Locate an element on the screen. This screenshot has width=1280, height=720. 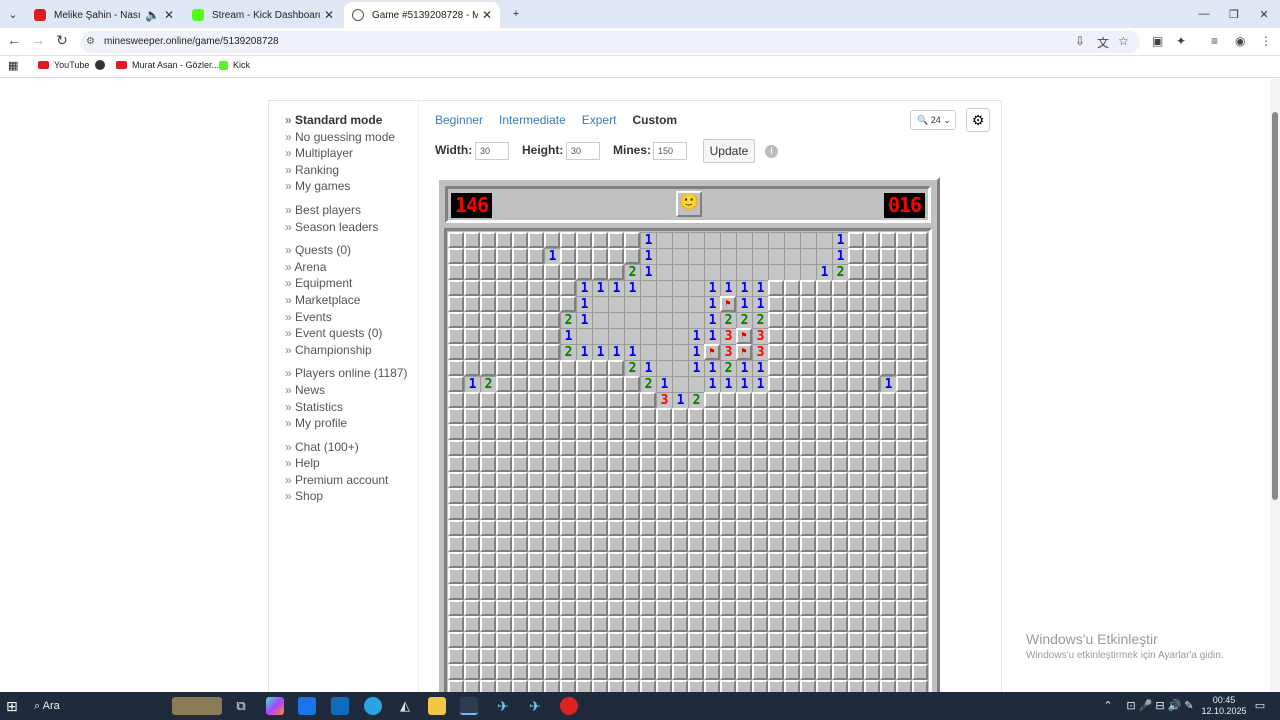
copilot-icon is located at coordinates (275, 706).